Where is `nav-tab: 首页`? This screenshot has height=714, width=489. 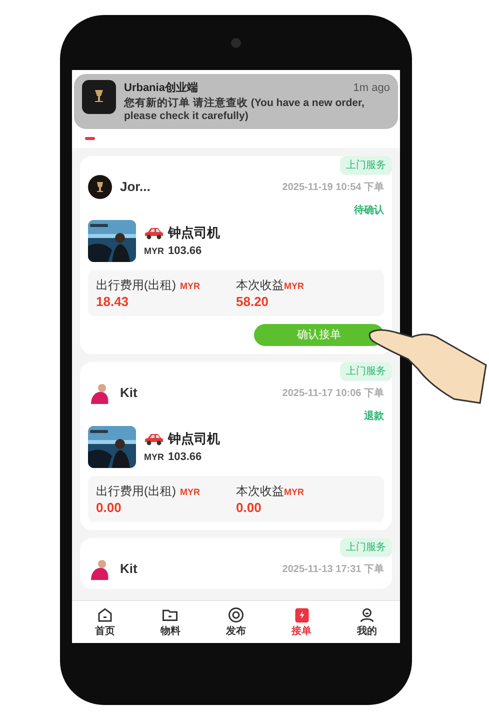
nav-tab: 首页 is located at coordinates (105, 622).